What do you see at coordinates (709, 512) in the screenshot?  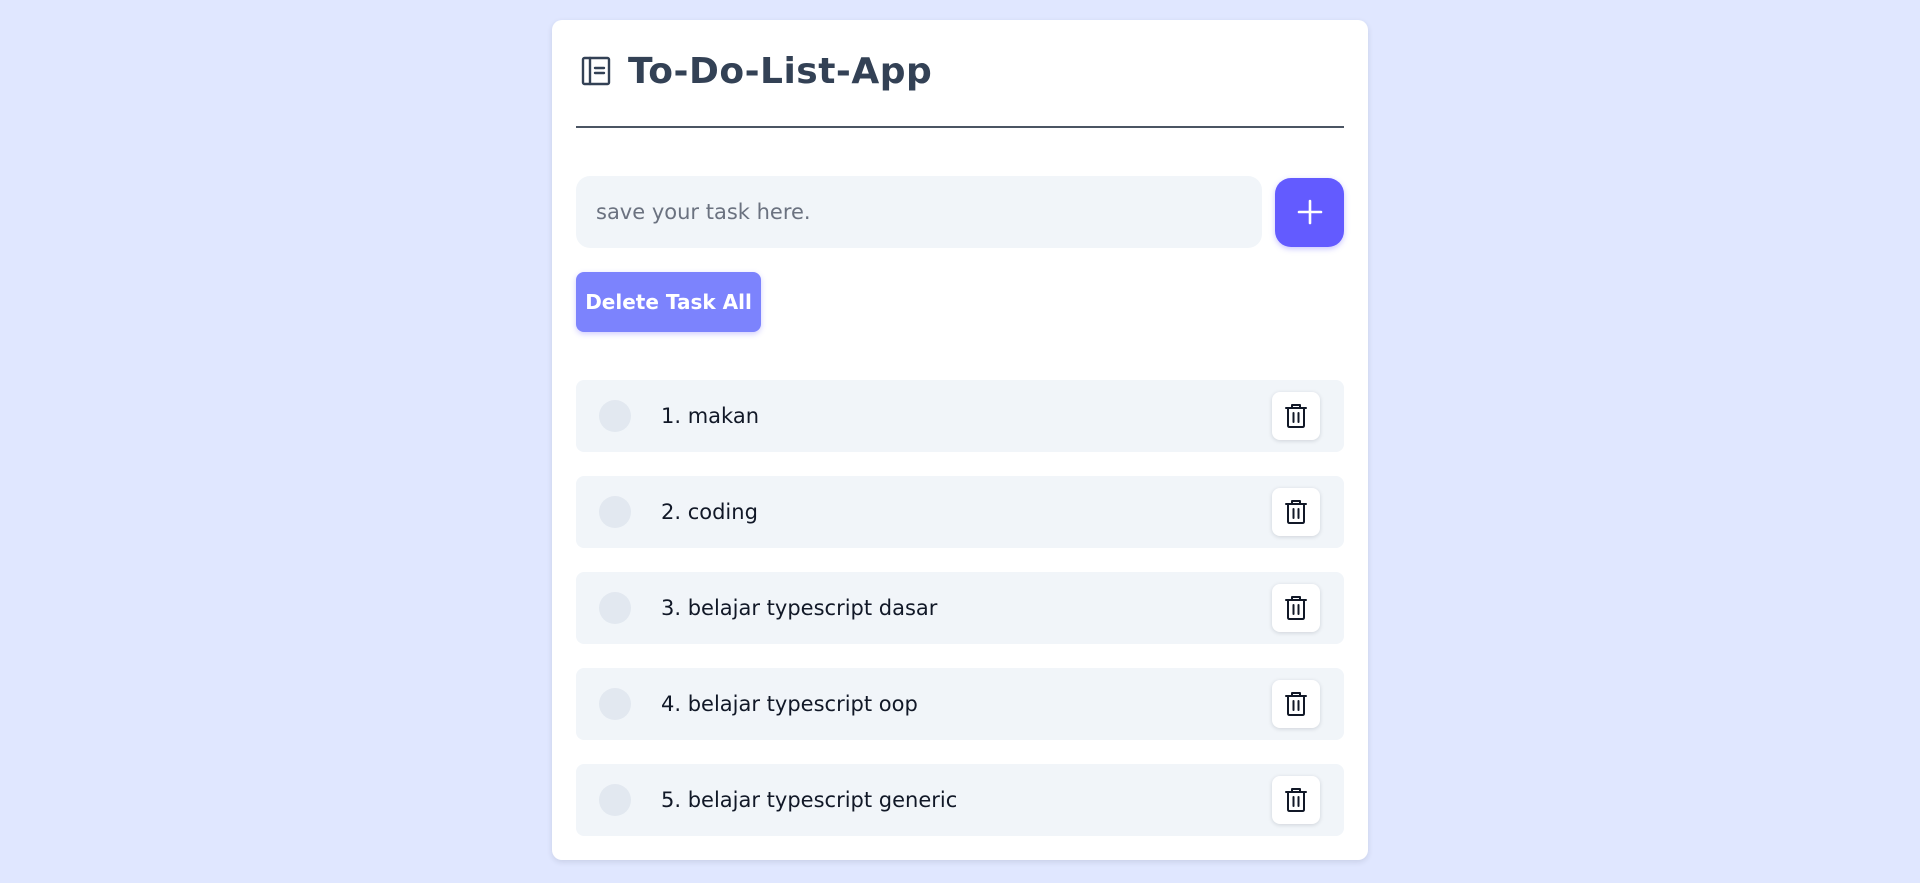 I see `task-label: 2. coding` at bounding box center [709, 512].